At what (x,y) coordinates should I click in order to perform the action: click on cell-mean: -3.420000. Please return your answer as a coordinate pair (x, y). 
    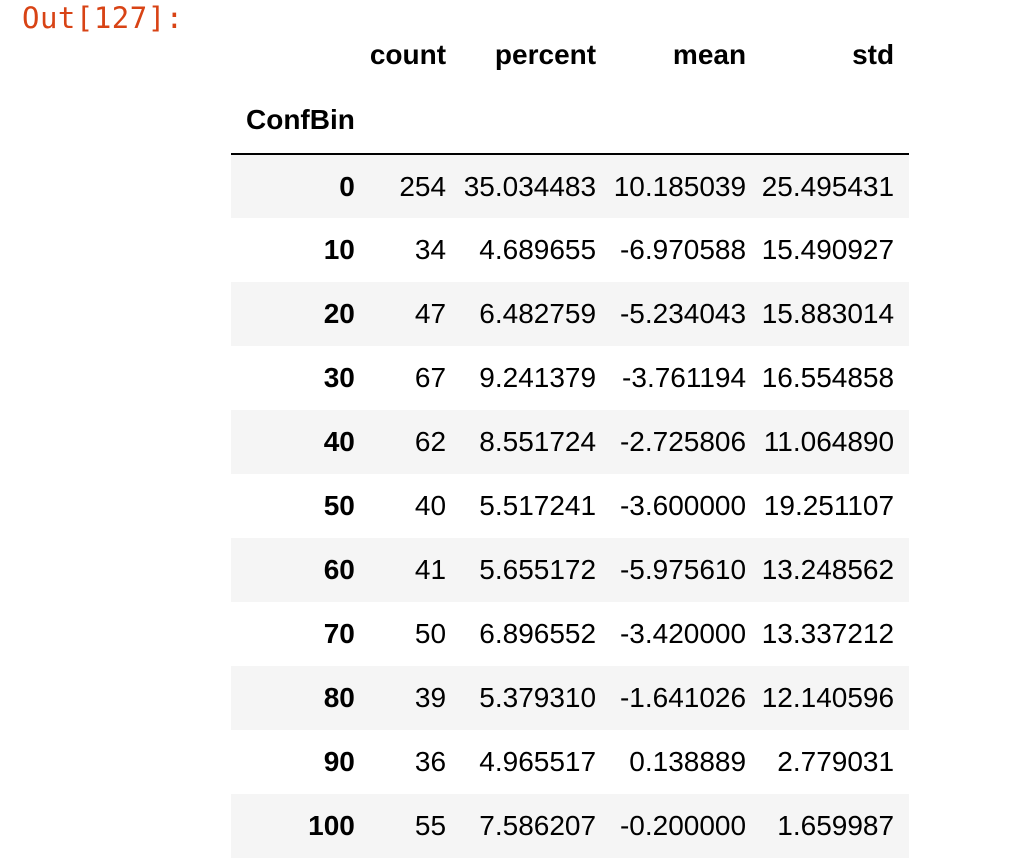
    Looking at the image, I should click on (683, 633).